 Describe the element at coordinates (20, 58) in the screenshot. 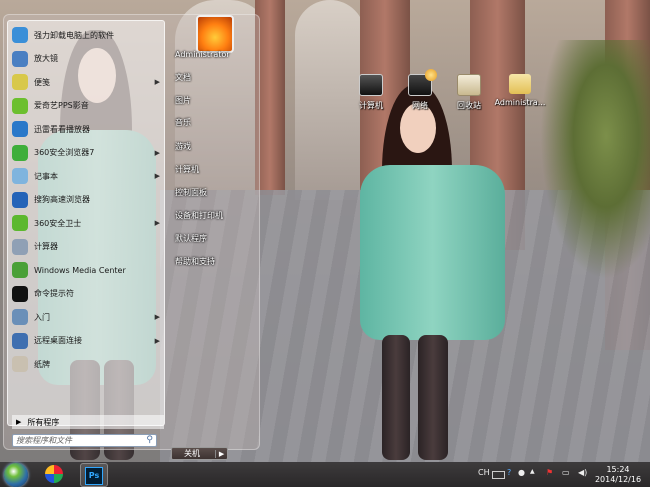

I see `magnifier-icon` at that location.